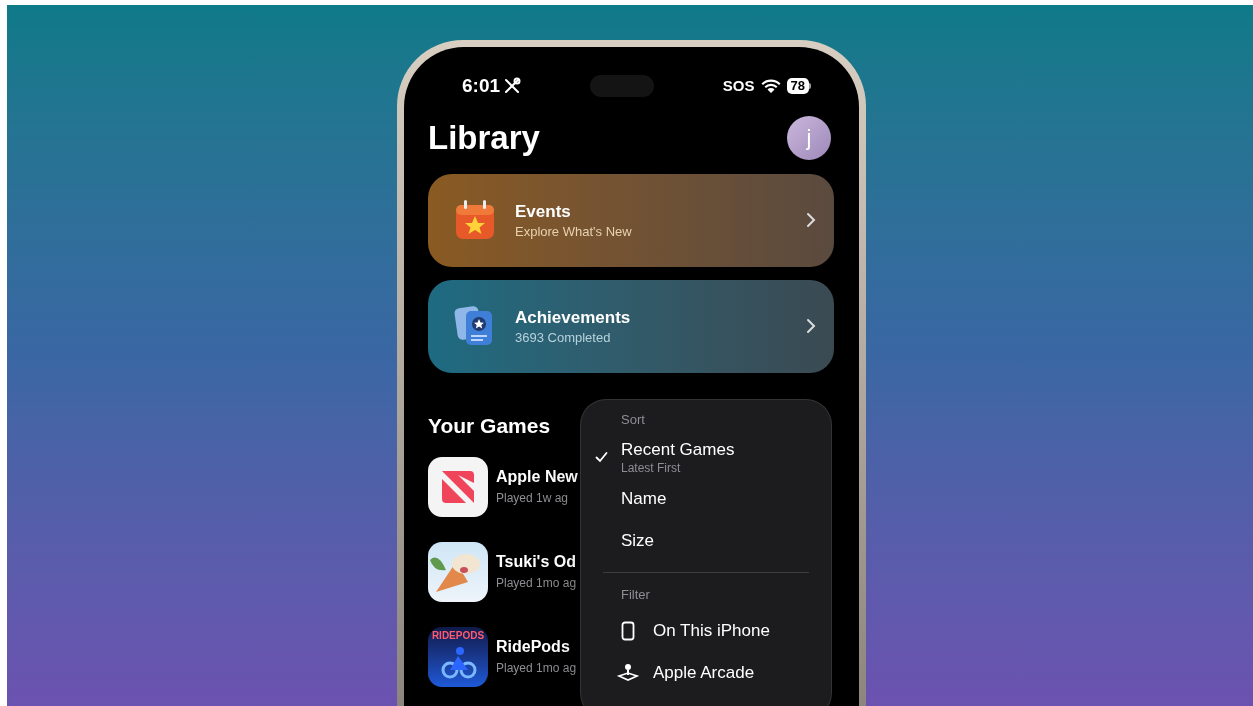  Describe the element at coordinates (574, 231) in the screenshot. I see `card-subtitle: Explore What's New` at that location.